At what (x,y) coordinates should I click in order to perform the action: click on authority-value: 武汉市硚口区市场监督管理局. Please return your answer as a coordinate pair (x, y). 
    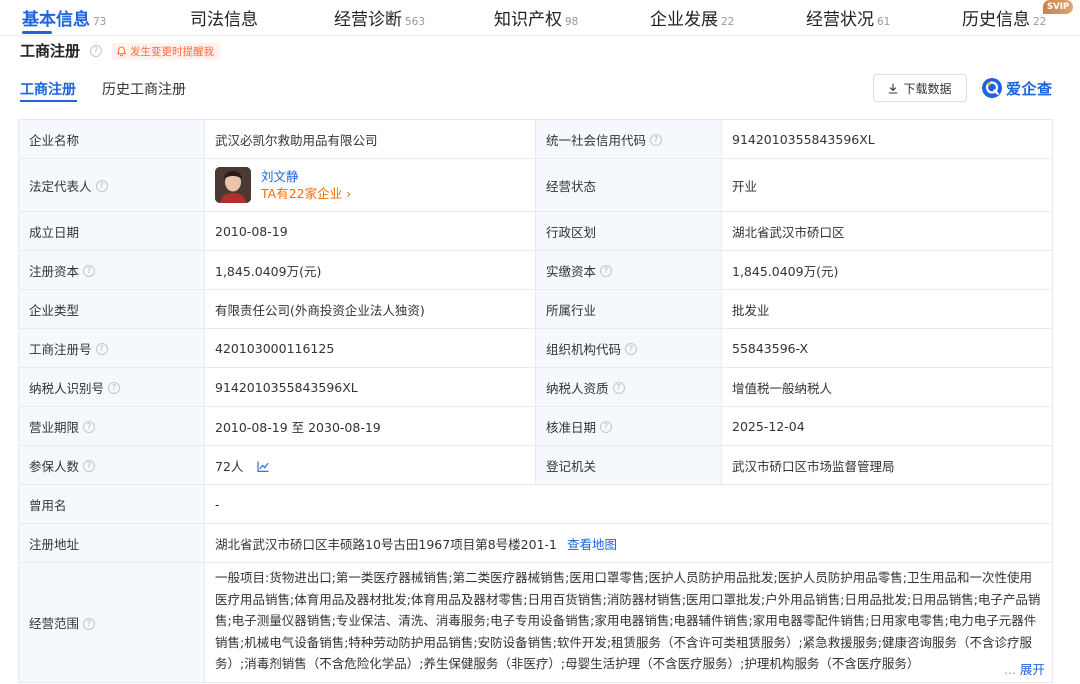
    Looking at the image, I should click on (887, 465).